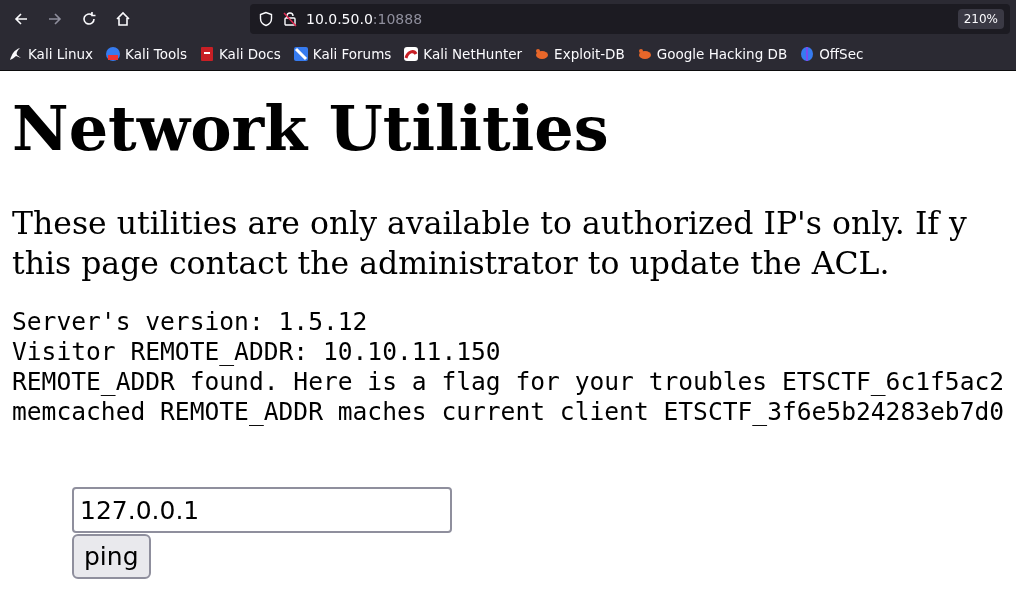 The height and width of the screenshot is (602, 1016). What do you see at coordinates (266, 19) in the screenshot?
I see `shield-icon` at bounding box center [266, 19].